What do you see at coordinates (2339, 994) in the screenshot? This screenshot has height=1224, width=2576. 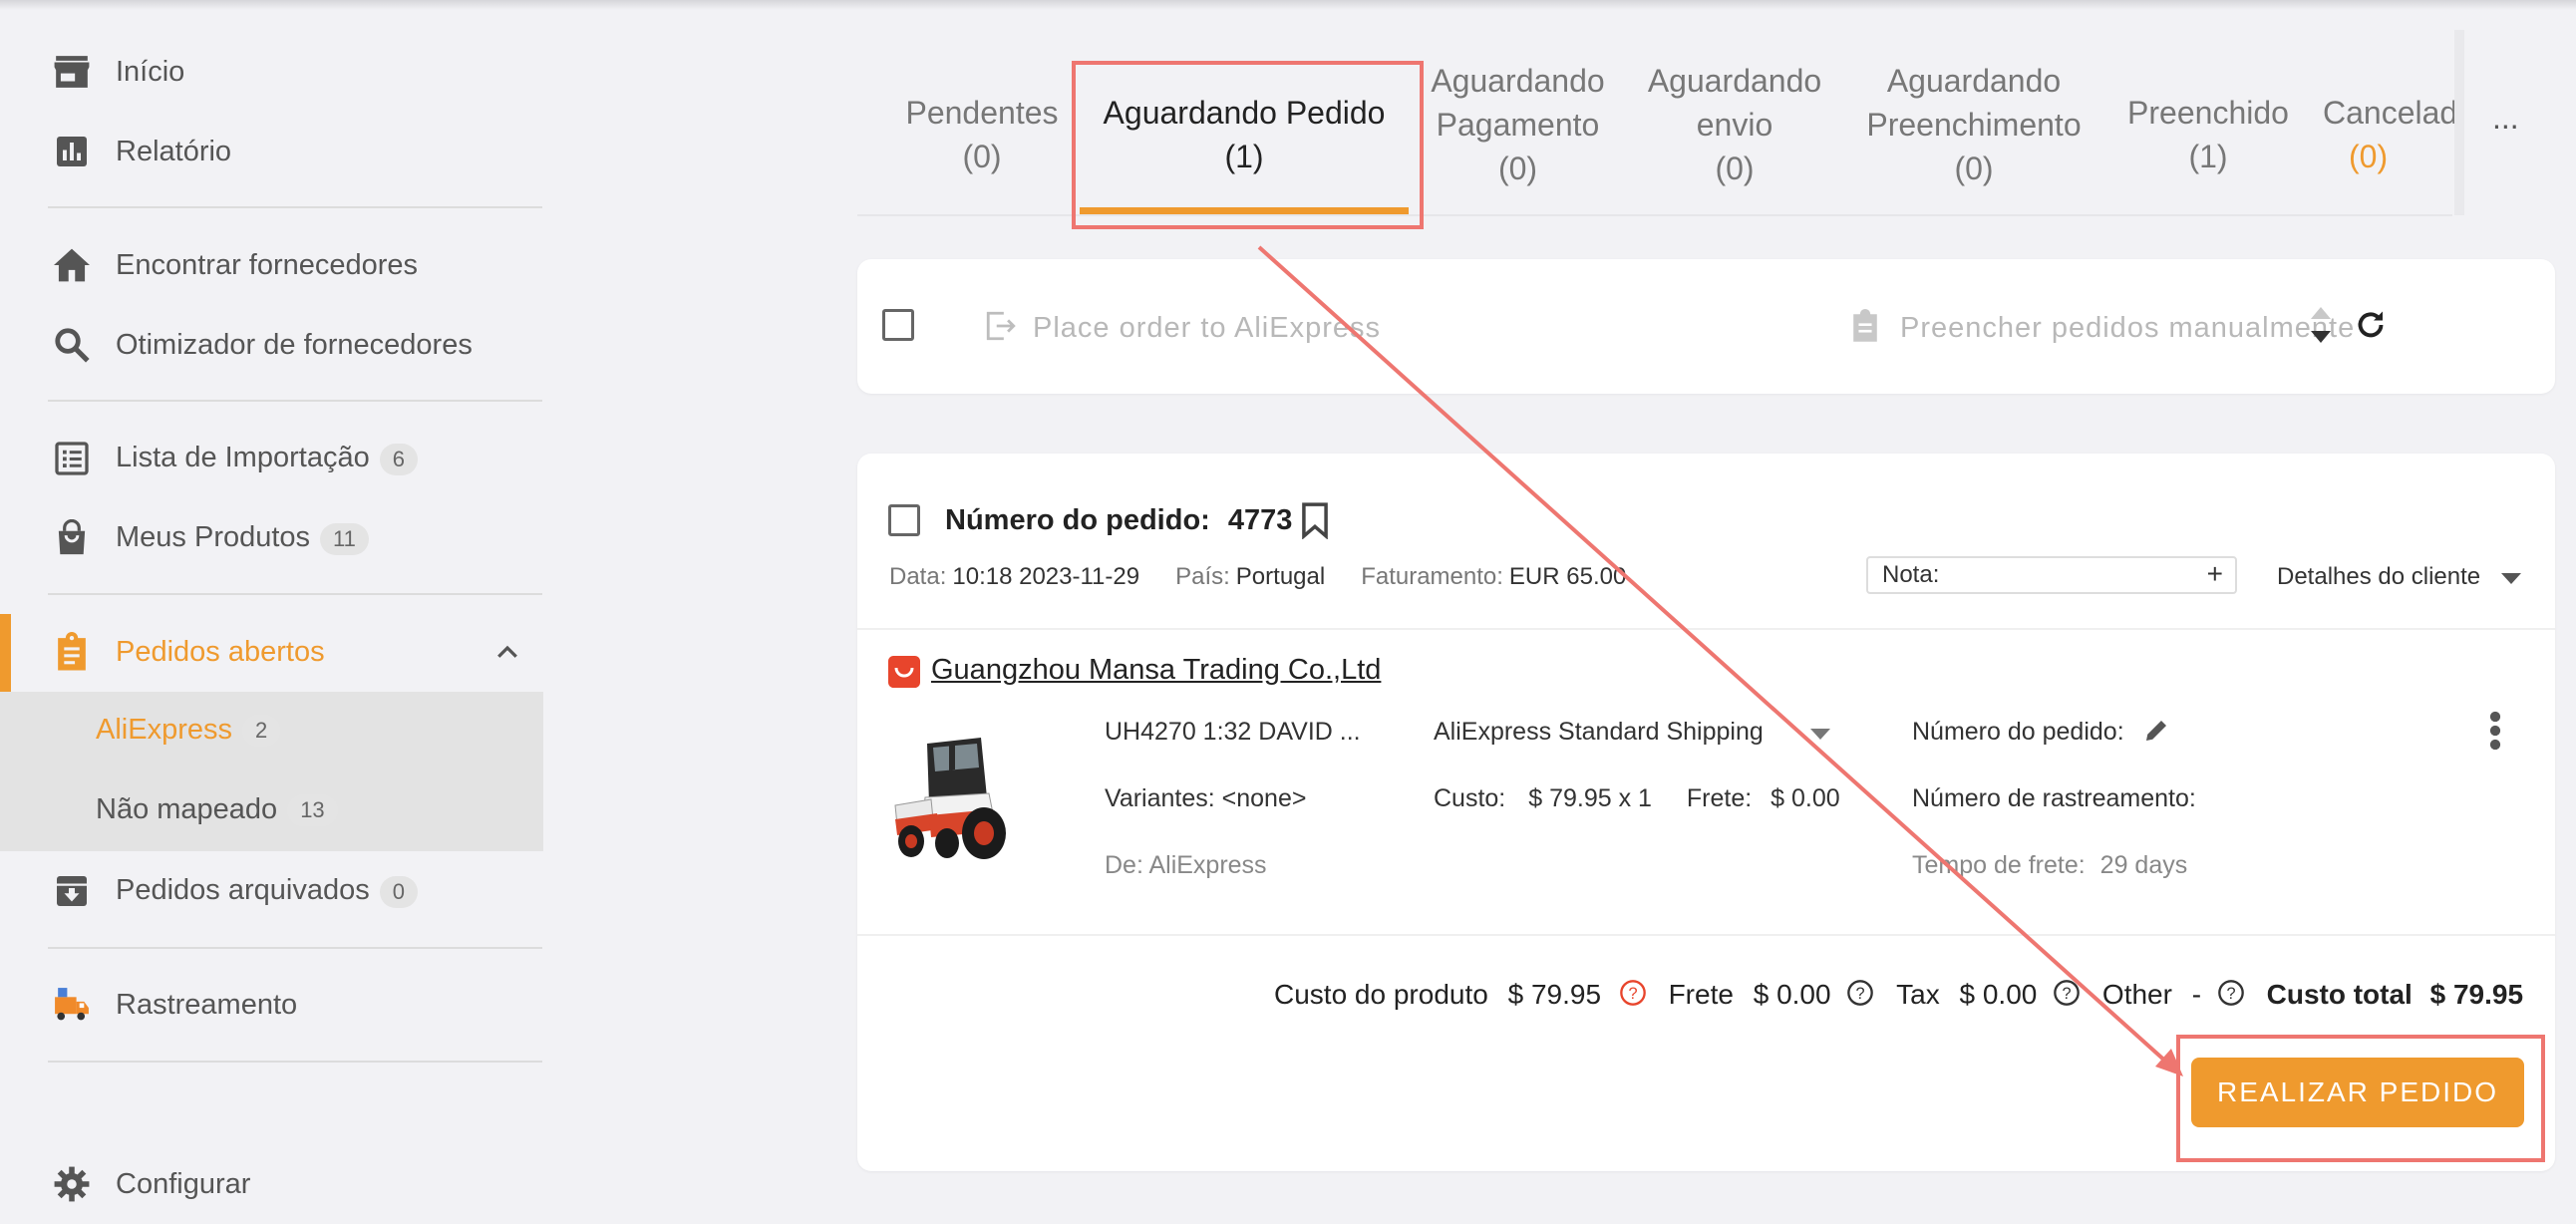 I see `total-cost-label: Custo total` at bounding box center [2339, 994].